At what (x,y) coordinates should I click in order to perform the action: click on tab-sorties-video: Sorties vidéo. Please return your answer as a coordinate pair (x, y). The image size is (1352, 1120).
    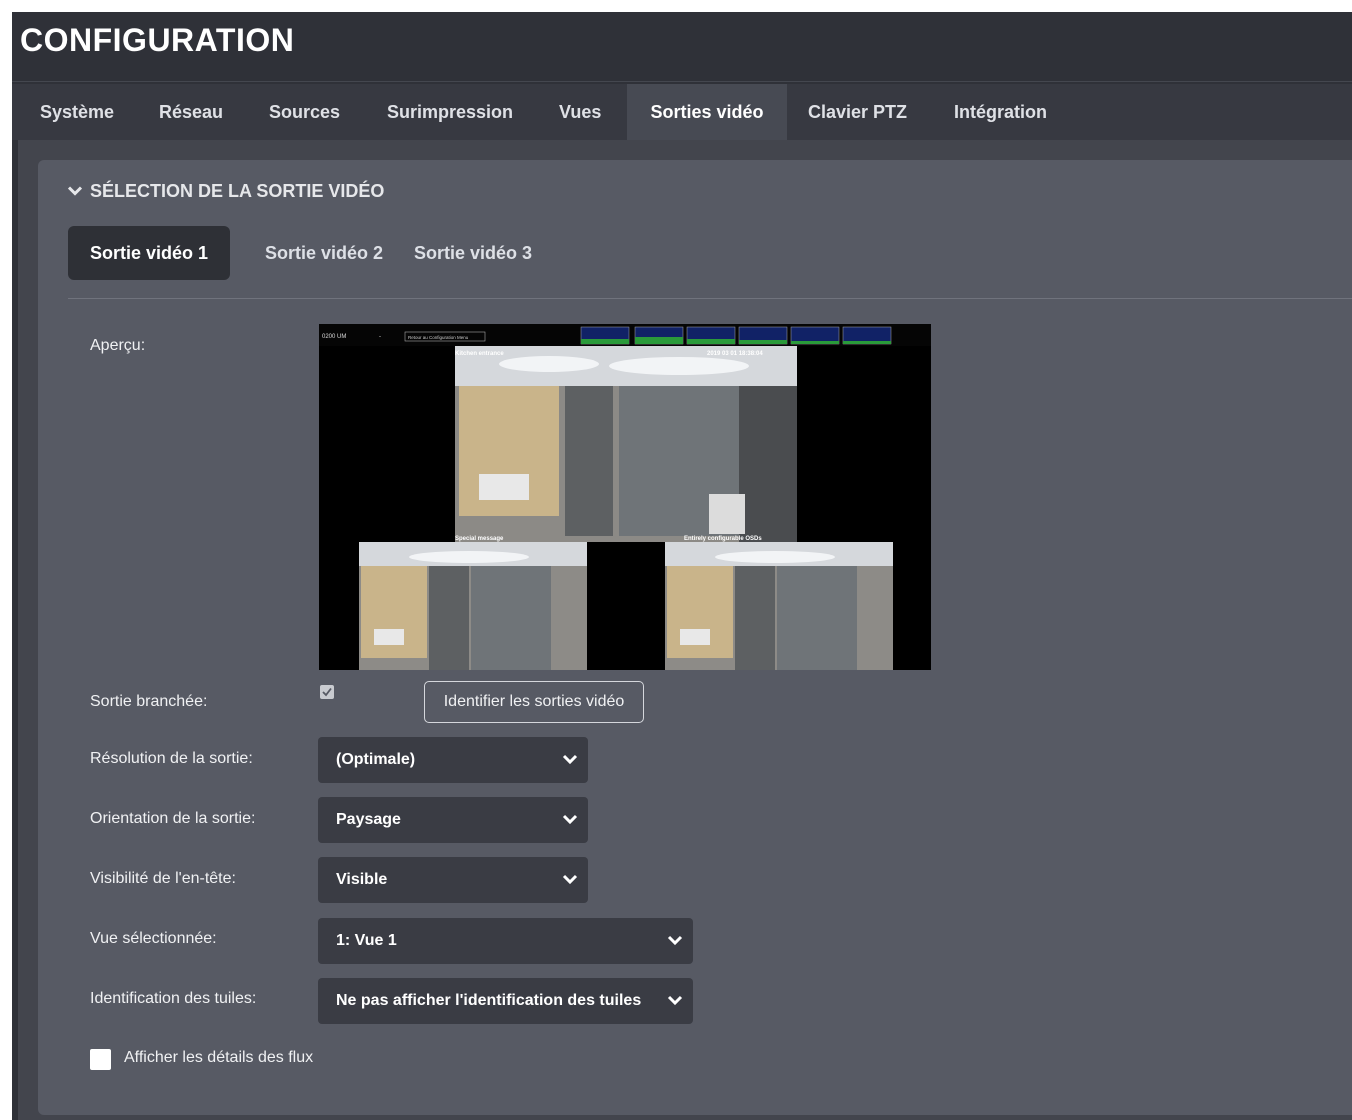
    Looking at the image, I should click on (707, 112).